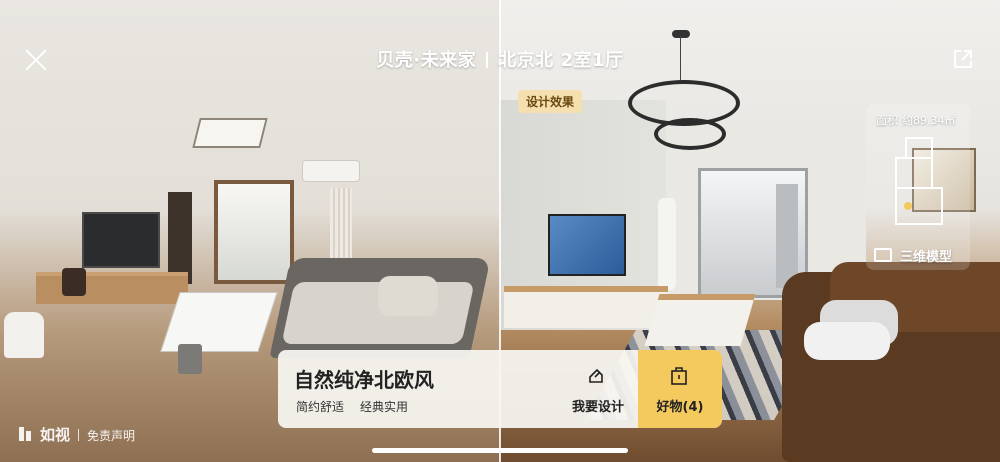 The width and height of the screenshot is (1000, 462). I want to click on bag-icon, so click(679, 376).